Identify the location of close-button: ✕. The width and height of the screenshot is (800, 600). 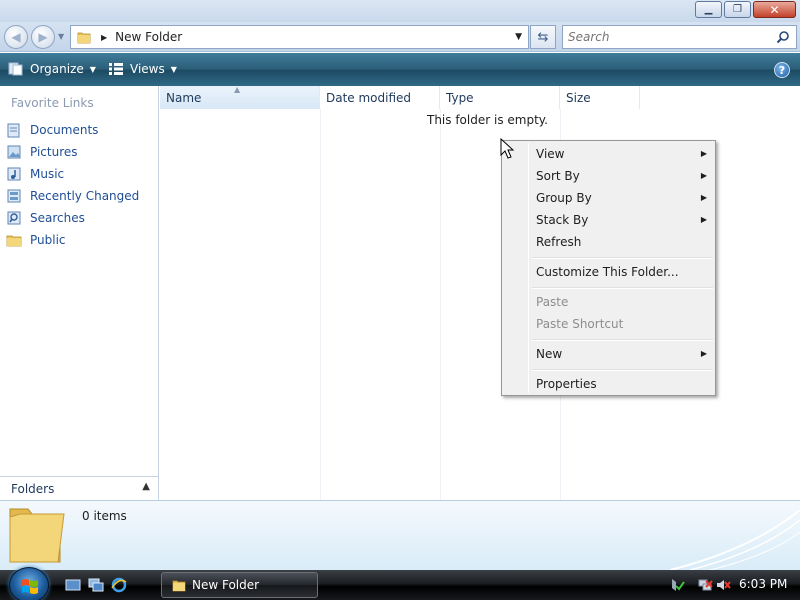
(774, 9).